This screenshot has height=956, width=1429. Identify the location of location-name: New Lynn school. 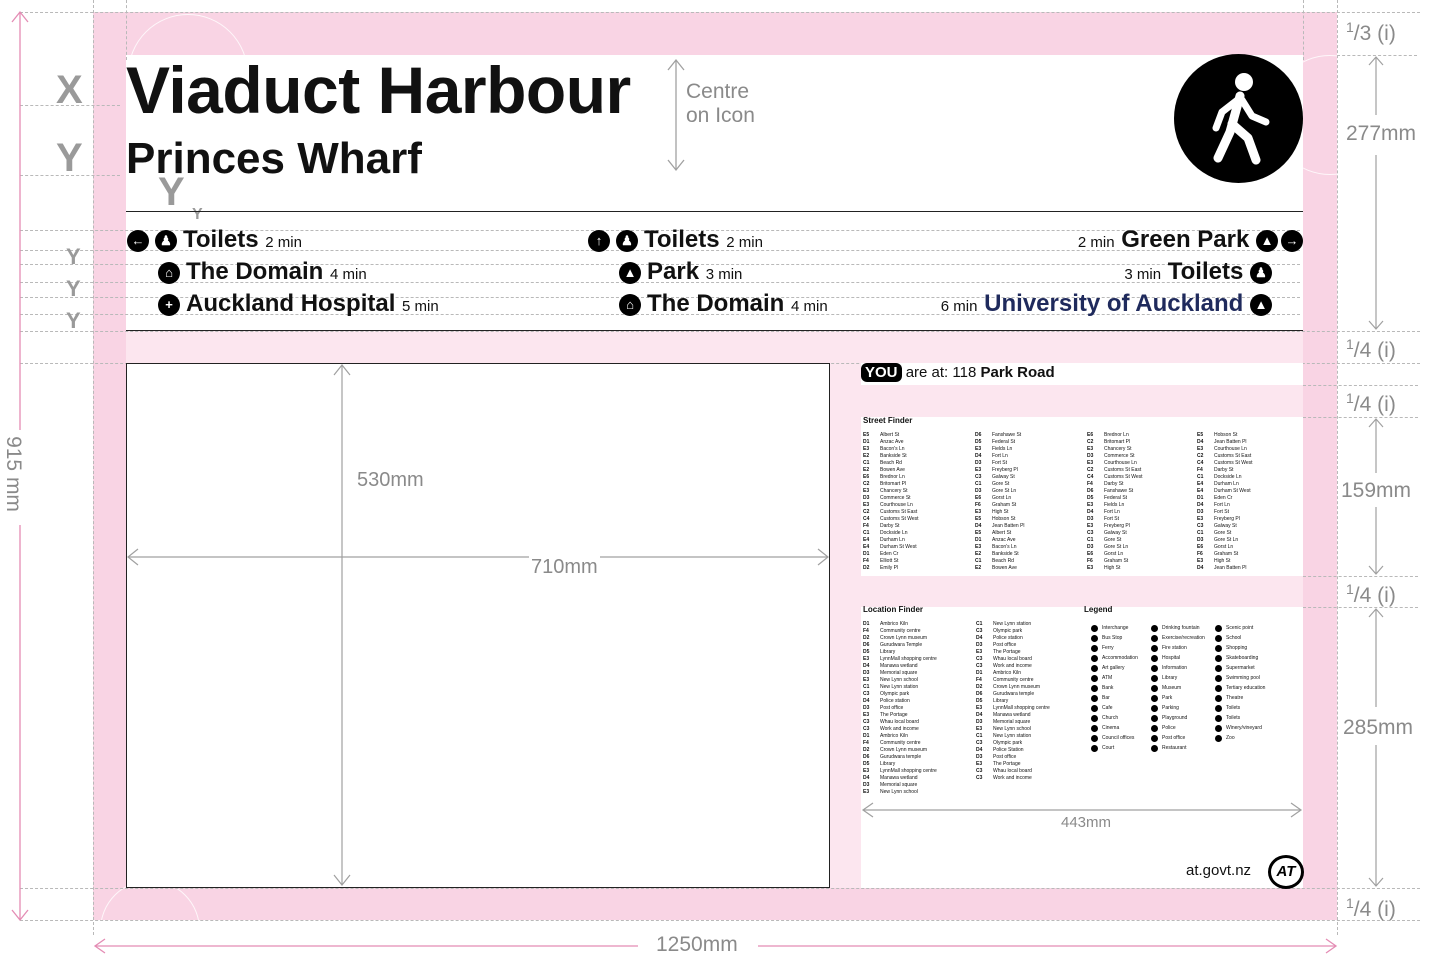
(899, 680).